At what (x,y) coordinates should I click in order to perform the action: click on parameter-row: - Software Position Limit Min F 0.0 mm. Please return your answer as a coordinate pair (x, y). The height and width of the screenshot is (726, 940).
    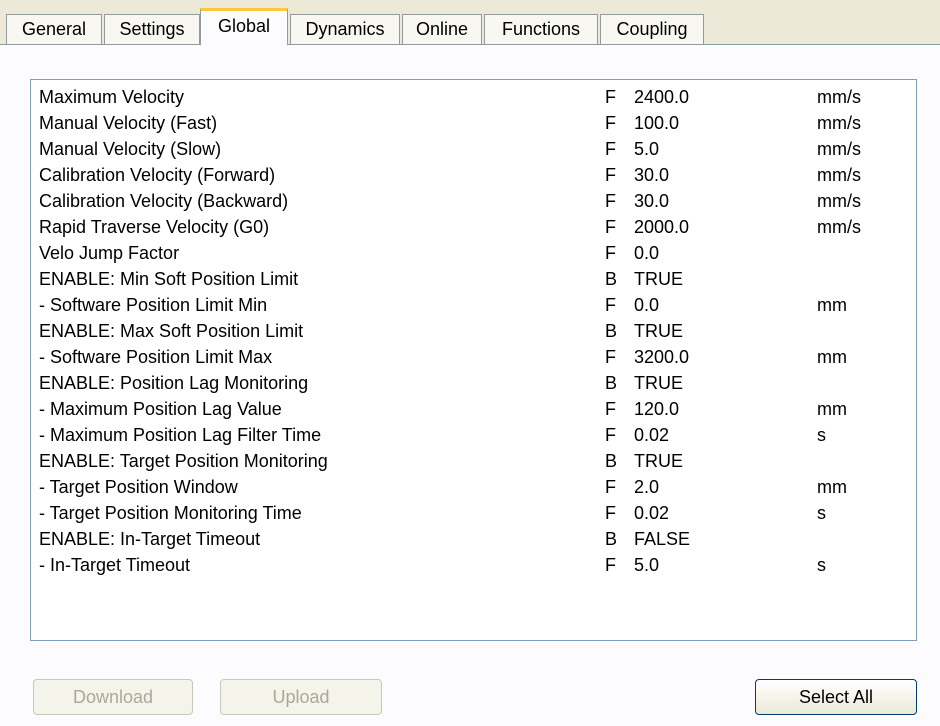
    Looking at the image, I should click on (473, 305).